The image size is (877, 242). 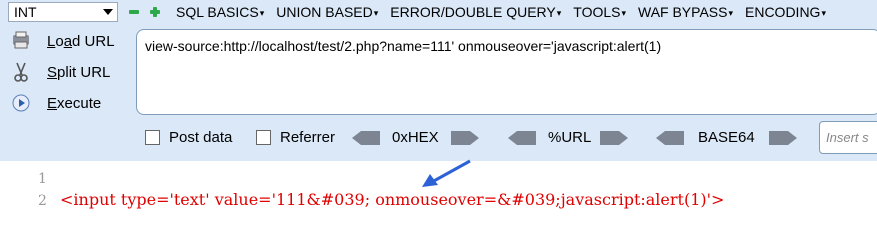 I want to click on type-select: INT, so click(x=63, y=12).